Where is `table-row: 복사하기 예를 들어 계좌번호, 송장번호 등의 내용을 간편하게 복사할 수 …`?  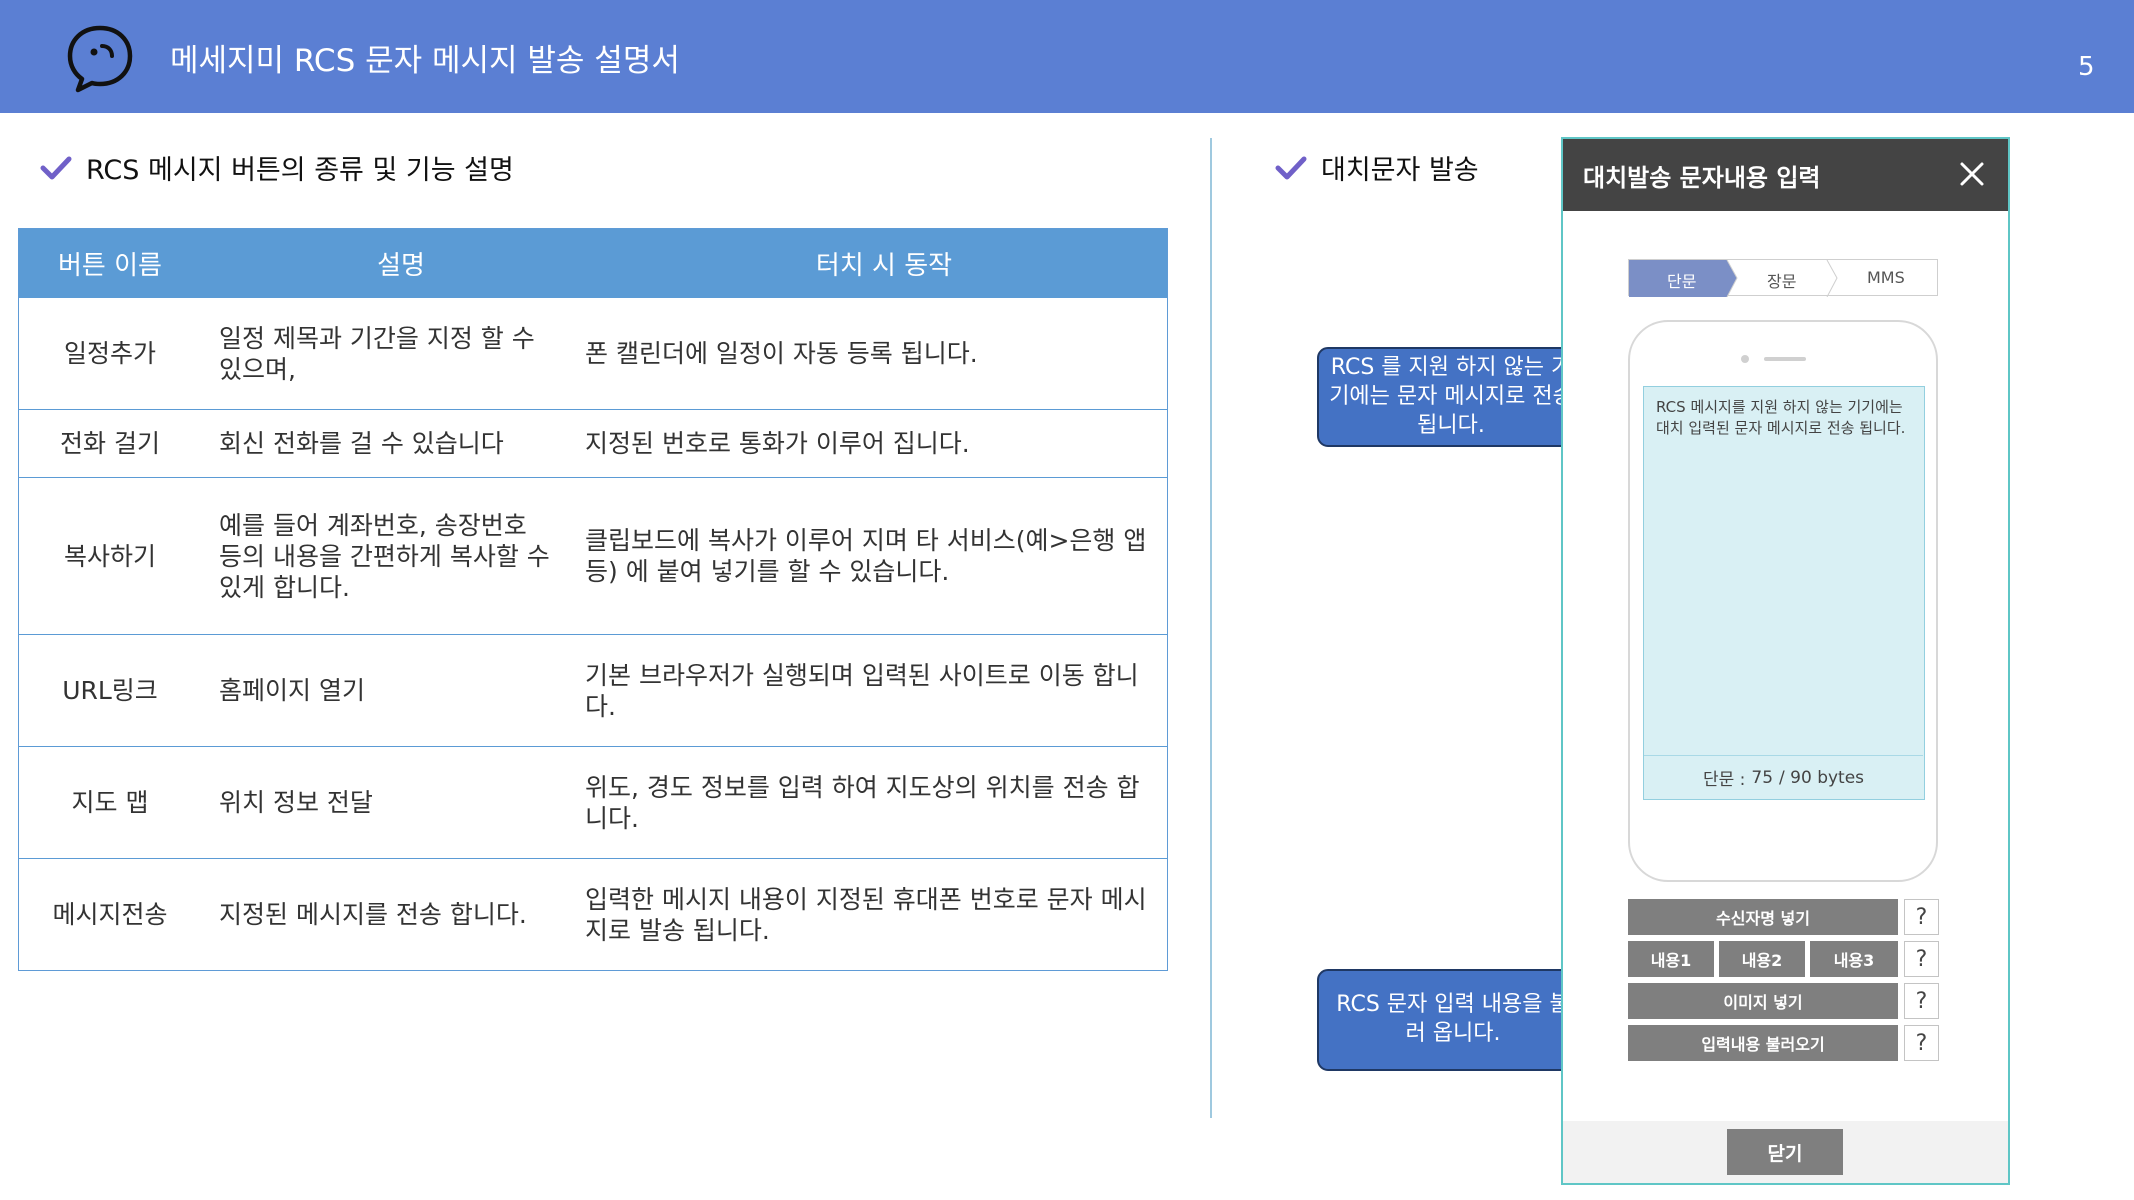
table-row: 복사하기 예를 들어 계좌번호, 송장번호 등의 내용을 간편하게 복사할 수 … is located at coordinates (593, 555).